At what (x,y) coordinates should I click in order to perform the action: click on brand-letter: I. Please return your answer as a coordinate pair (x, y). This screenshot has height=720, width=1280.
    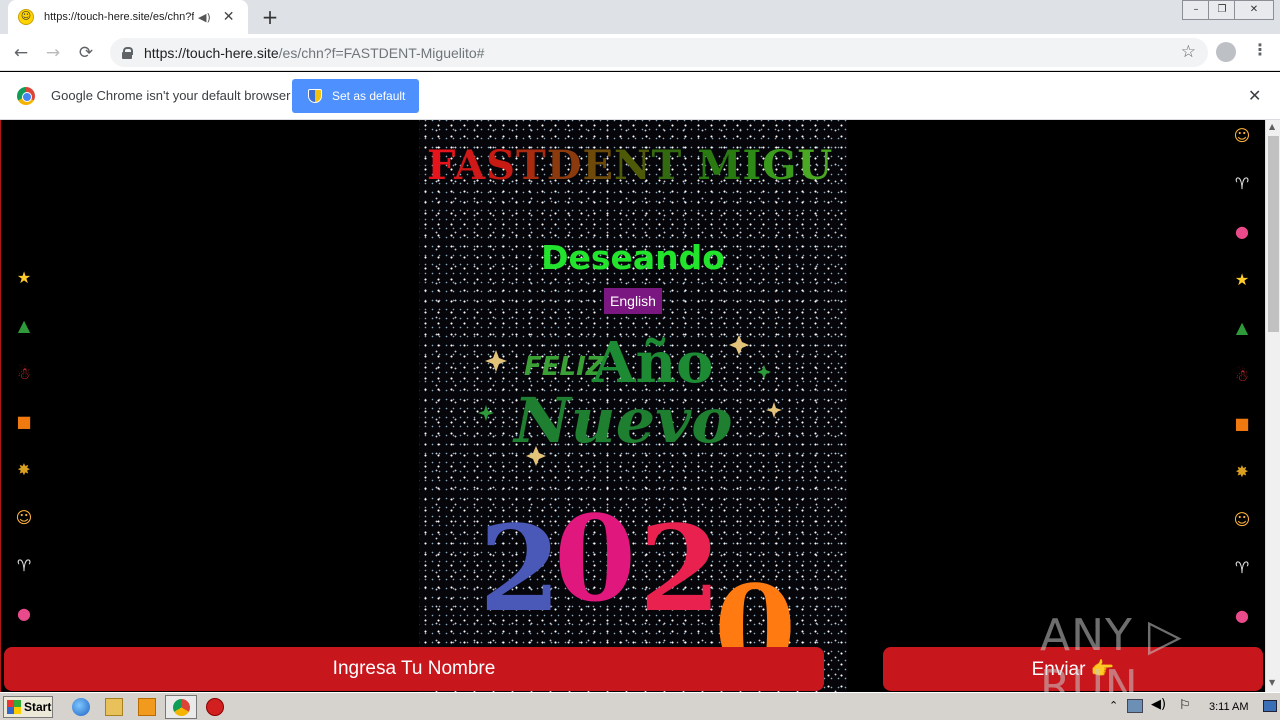
    Looking at the image, I should click on (752, 165).